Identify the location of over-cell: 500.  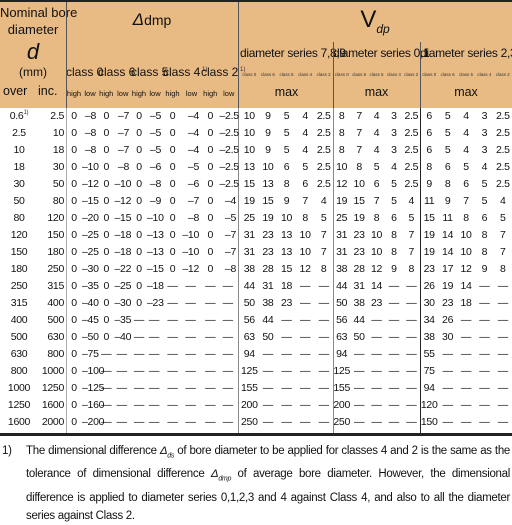
(19, 337).